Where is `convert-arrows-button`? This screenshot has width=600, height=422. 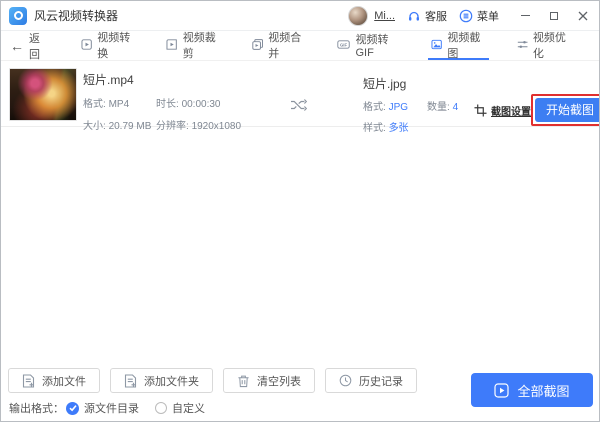
convert-arrows-button is located at coordinates (299, 107).